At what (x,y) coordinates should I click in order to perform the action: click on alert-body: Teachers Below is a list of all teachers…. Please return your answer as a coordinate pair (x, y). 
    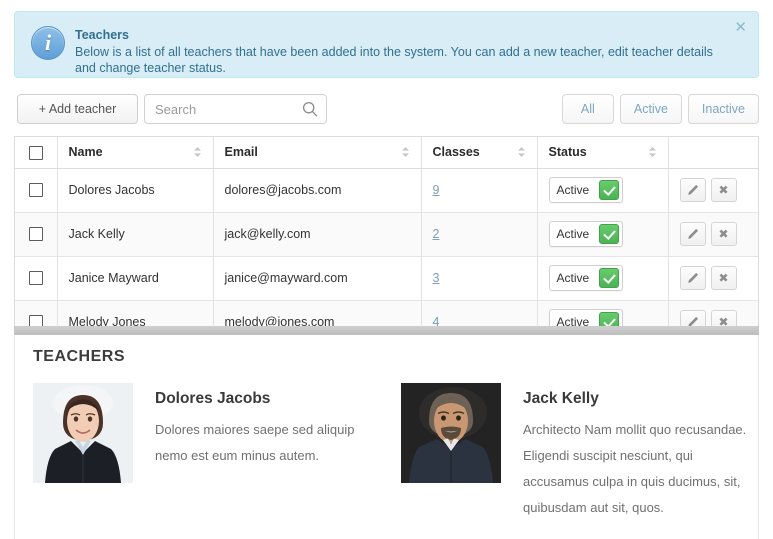
    Looking at the image, I should click on (398, 52).